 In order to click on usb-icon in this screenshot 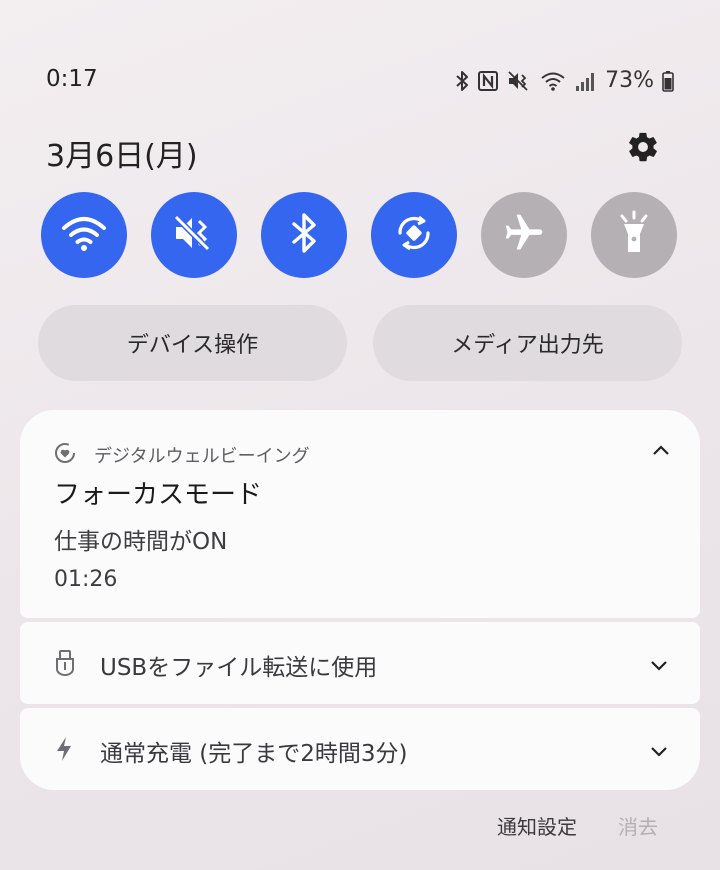, I will do `click(65, 665)`.